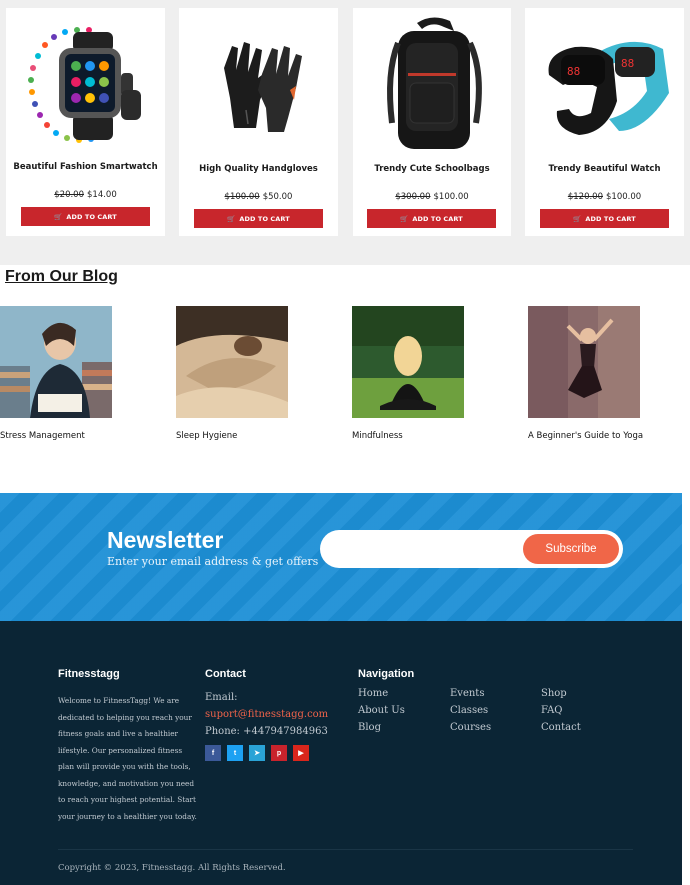  Describe the element at coordinates (377, 436) in the screenshot. I see `blog-post-title: Mindfulness` at that location.